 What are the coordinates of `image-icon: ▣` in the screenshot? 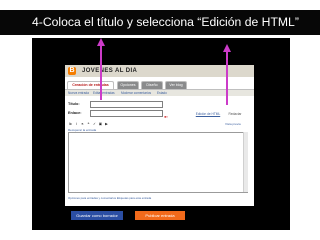 It's located at (100, 124).